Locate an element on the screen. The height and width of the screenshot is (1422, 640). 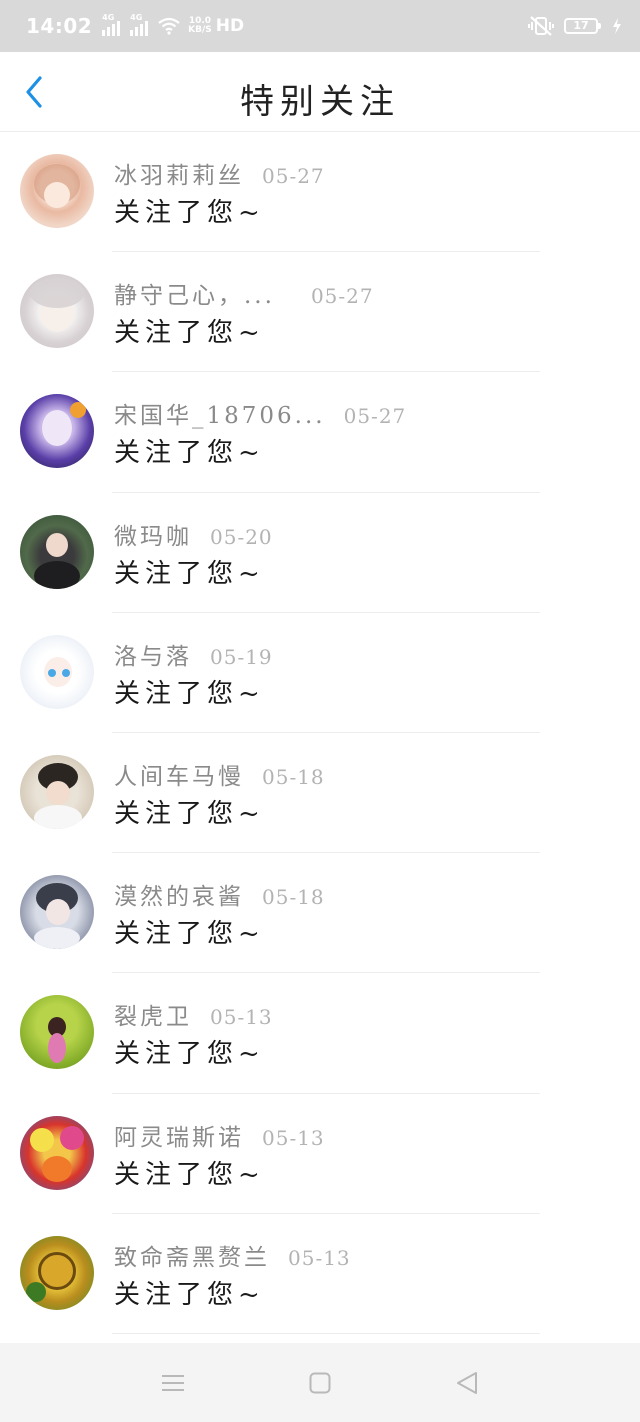
user-name: 人间车马慢 is located at coordinates (179, 776).